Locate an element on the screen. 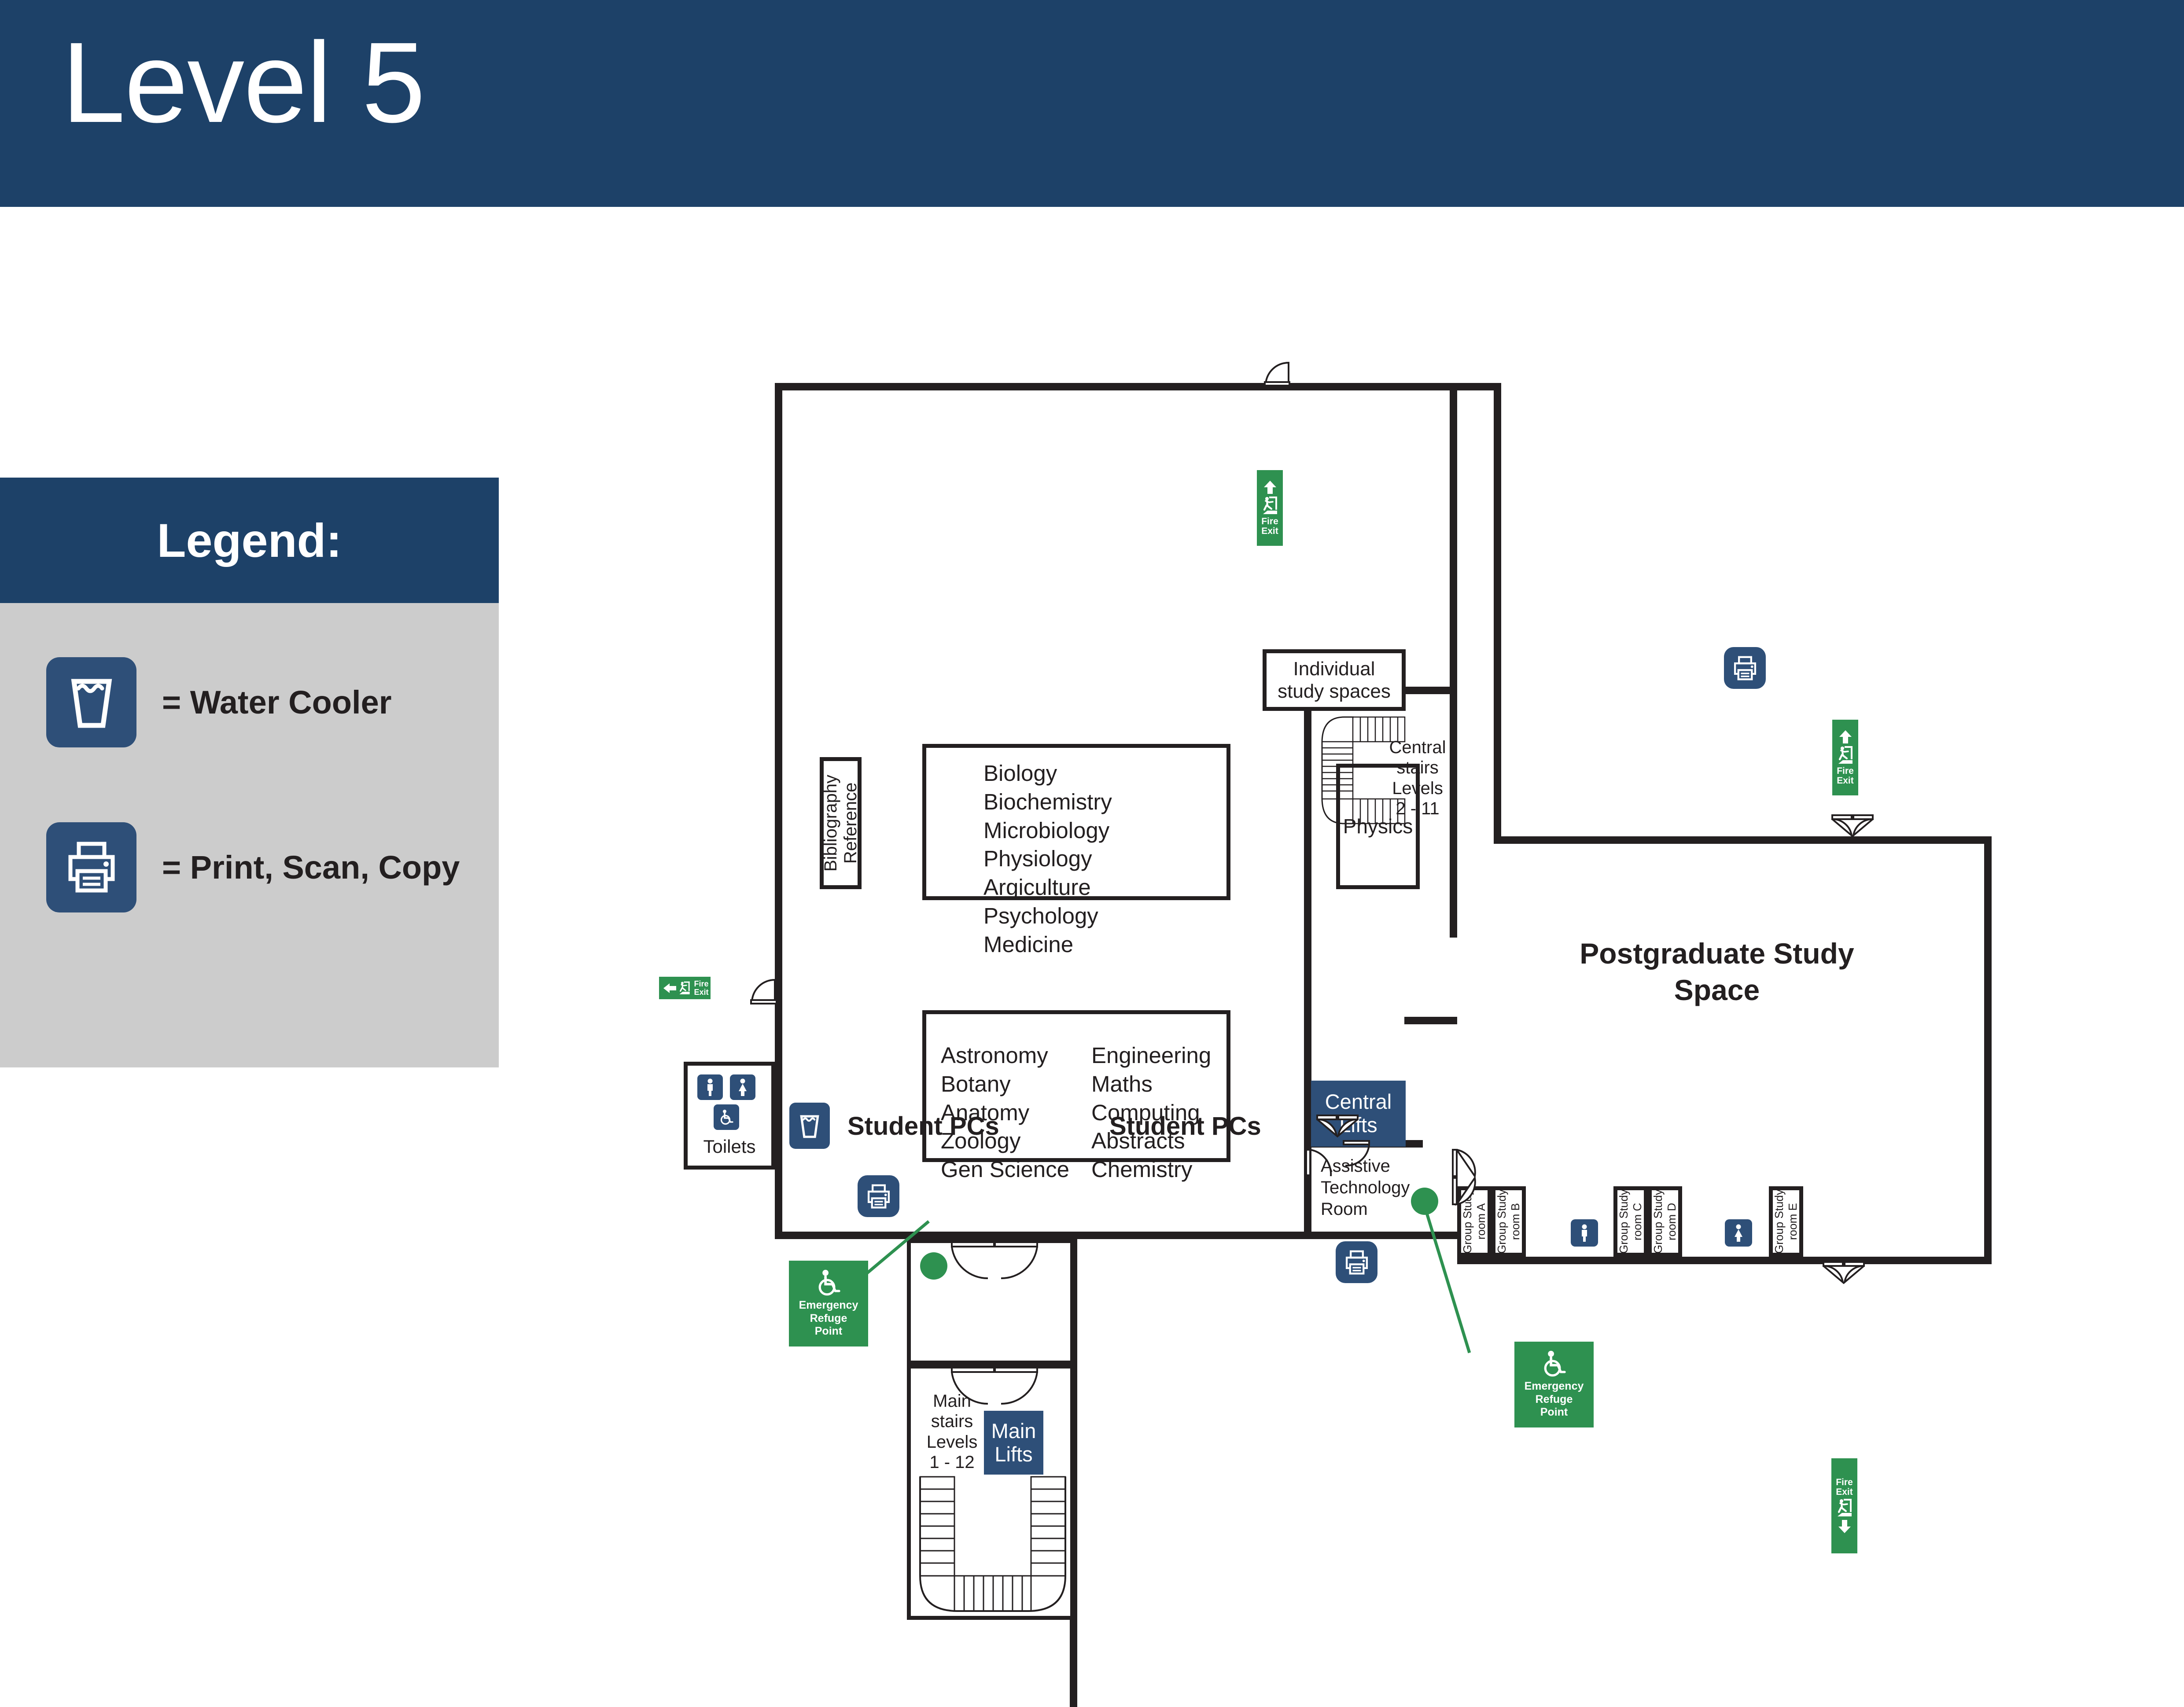 This screenshot has height=1707, width=2184. subject-item: Psychology is located at coordinates (1040, 915).